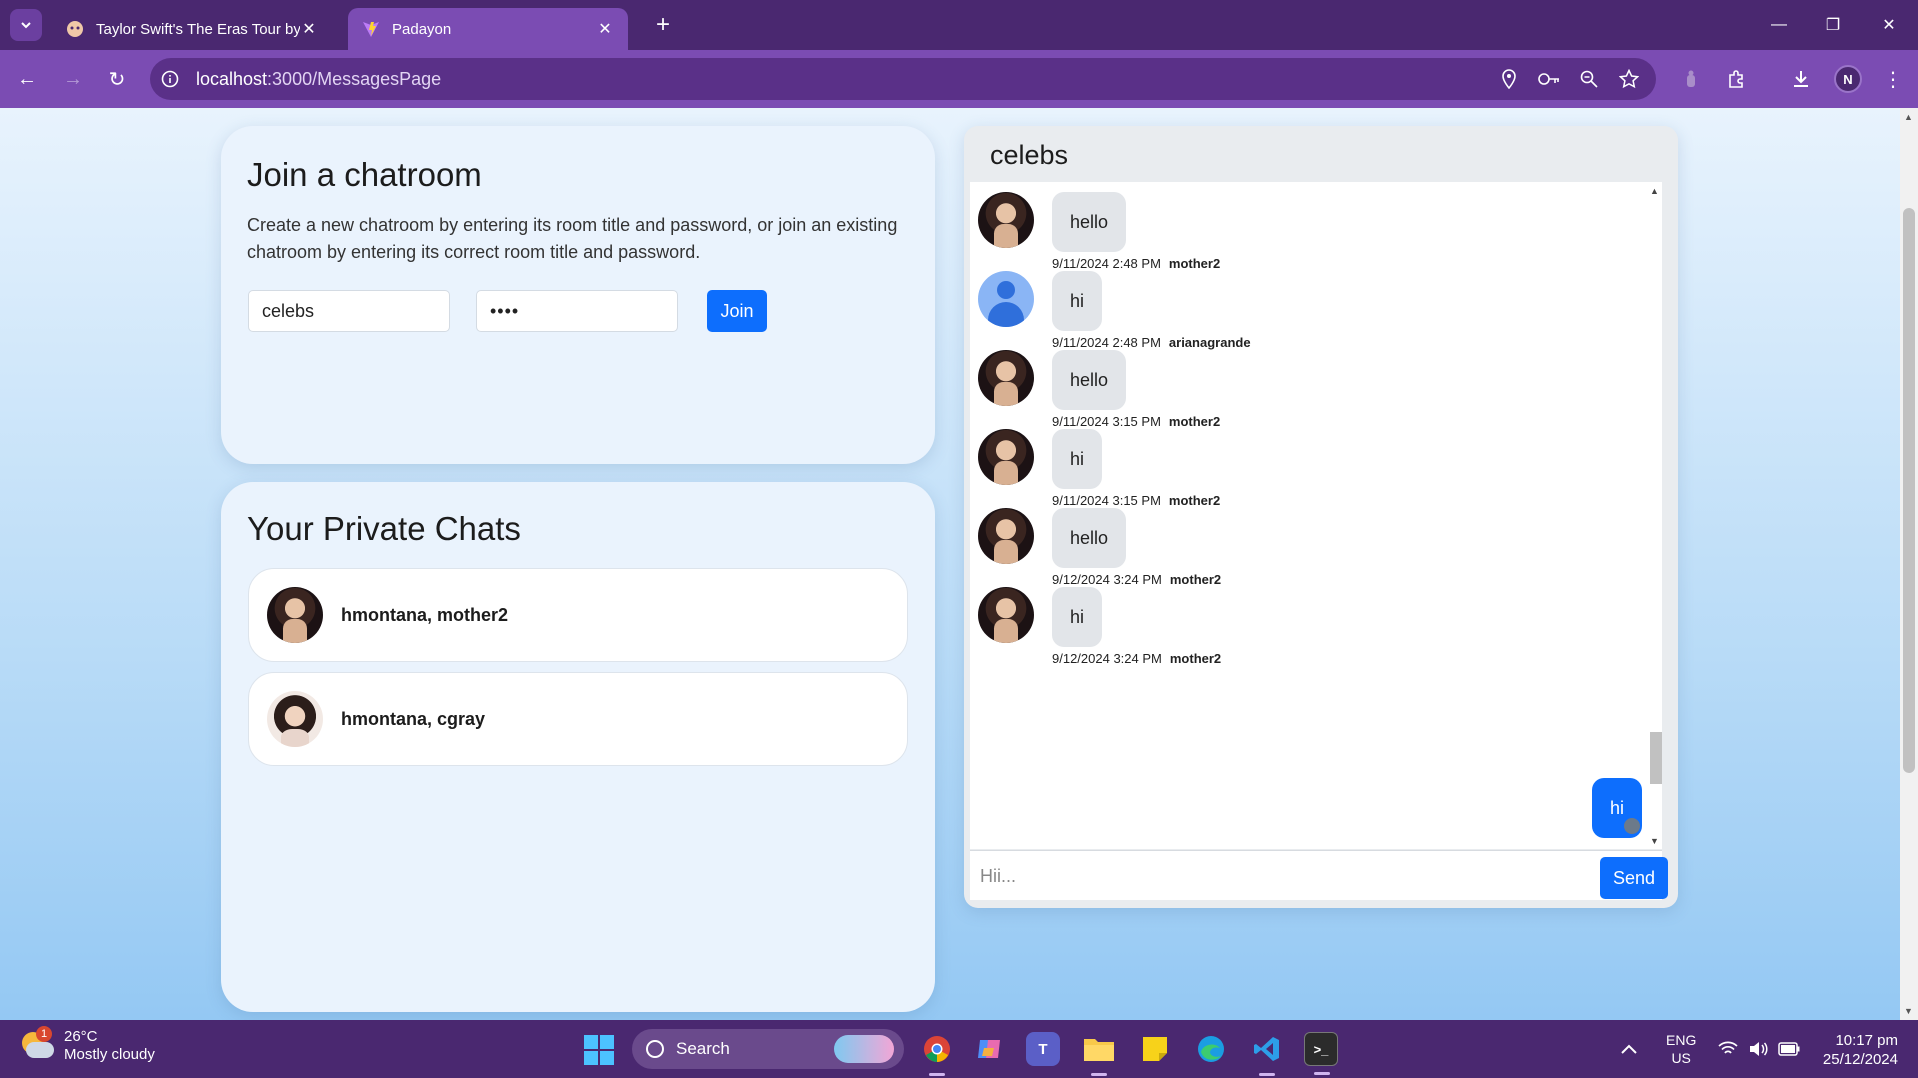 The image size is (1918, 1078). Describe the element at coordinates (488, 29) in the screenshot. I see `tab-padayon: Padayon ✕` at that location.